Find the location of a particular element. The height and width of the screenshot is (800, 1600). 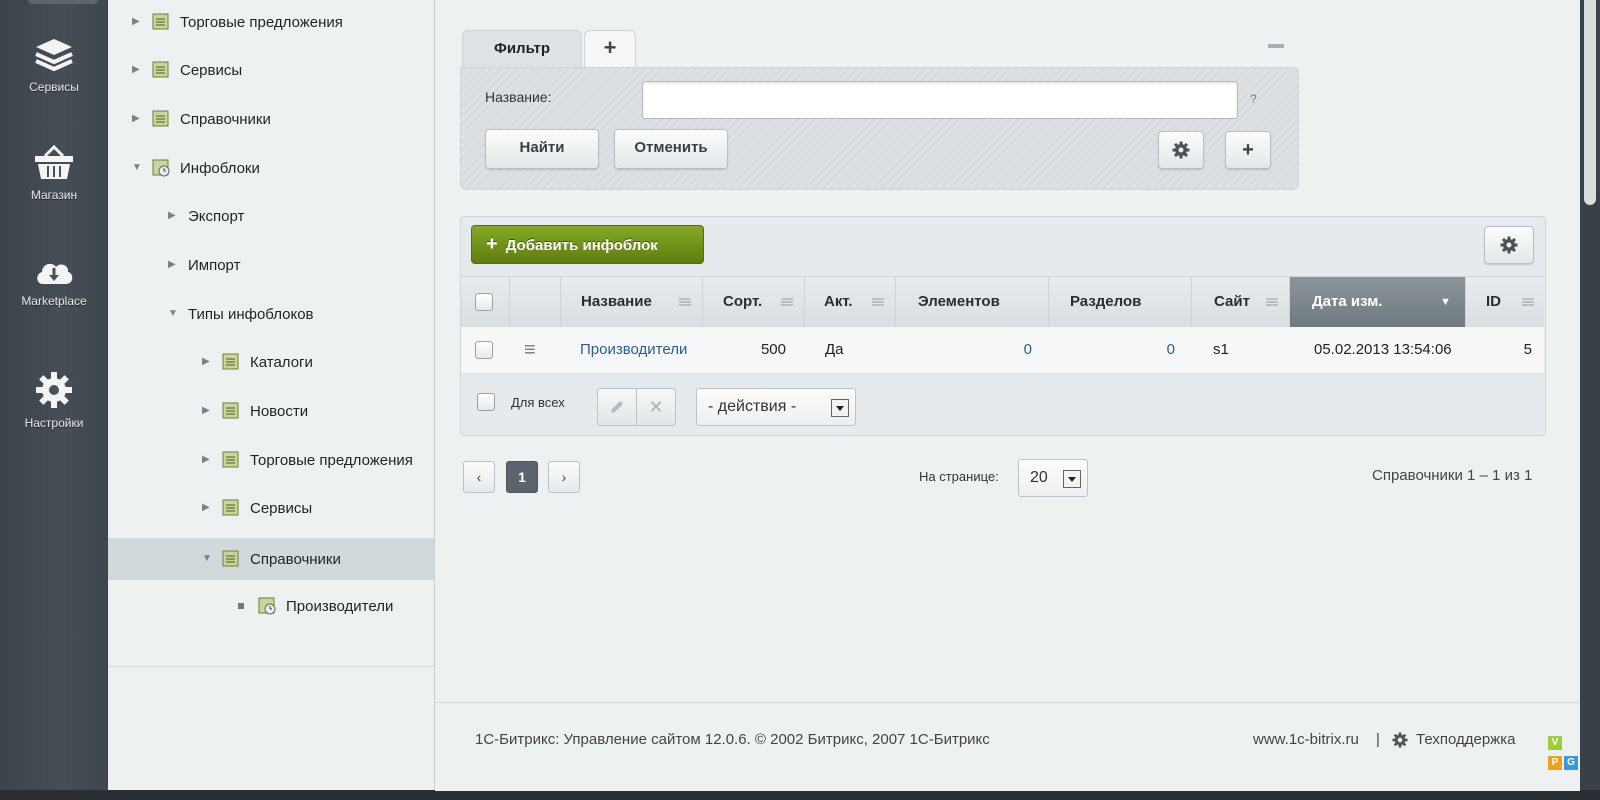

tree-node-catalogs: ▶ Каталоги is located at coordinates (271, 362).